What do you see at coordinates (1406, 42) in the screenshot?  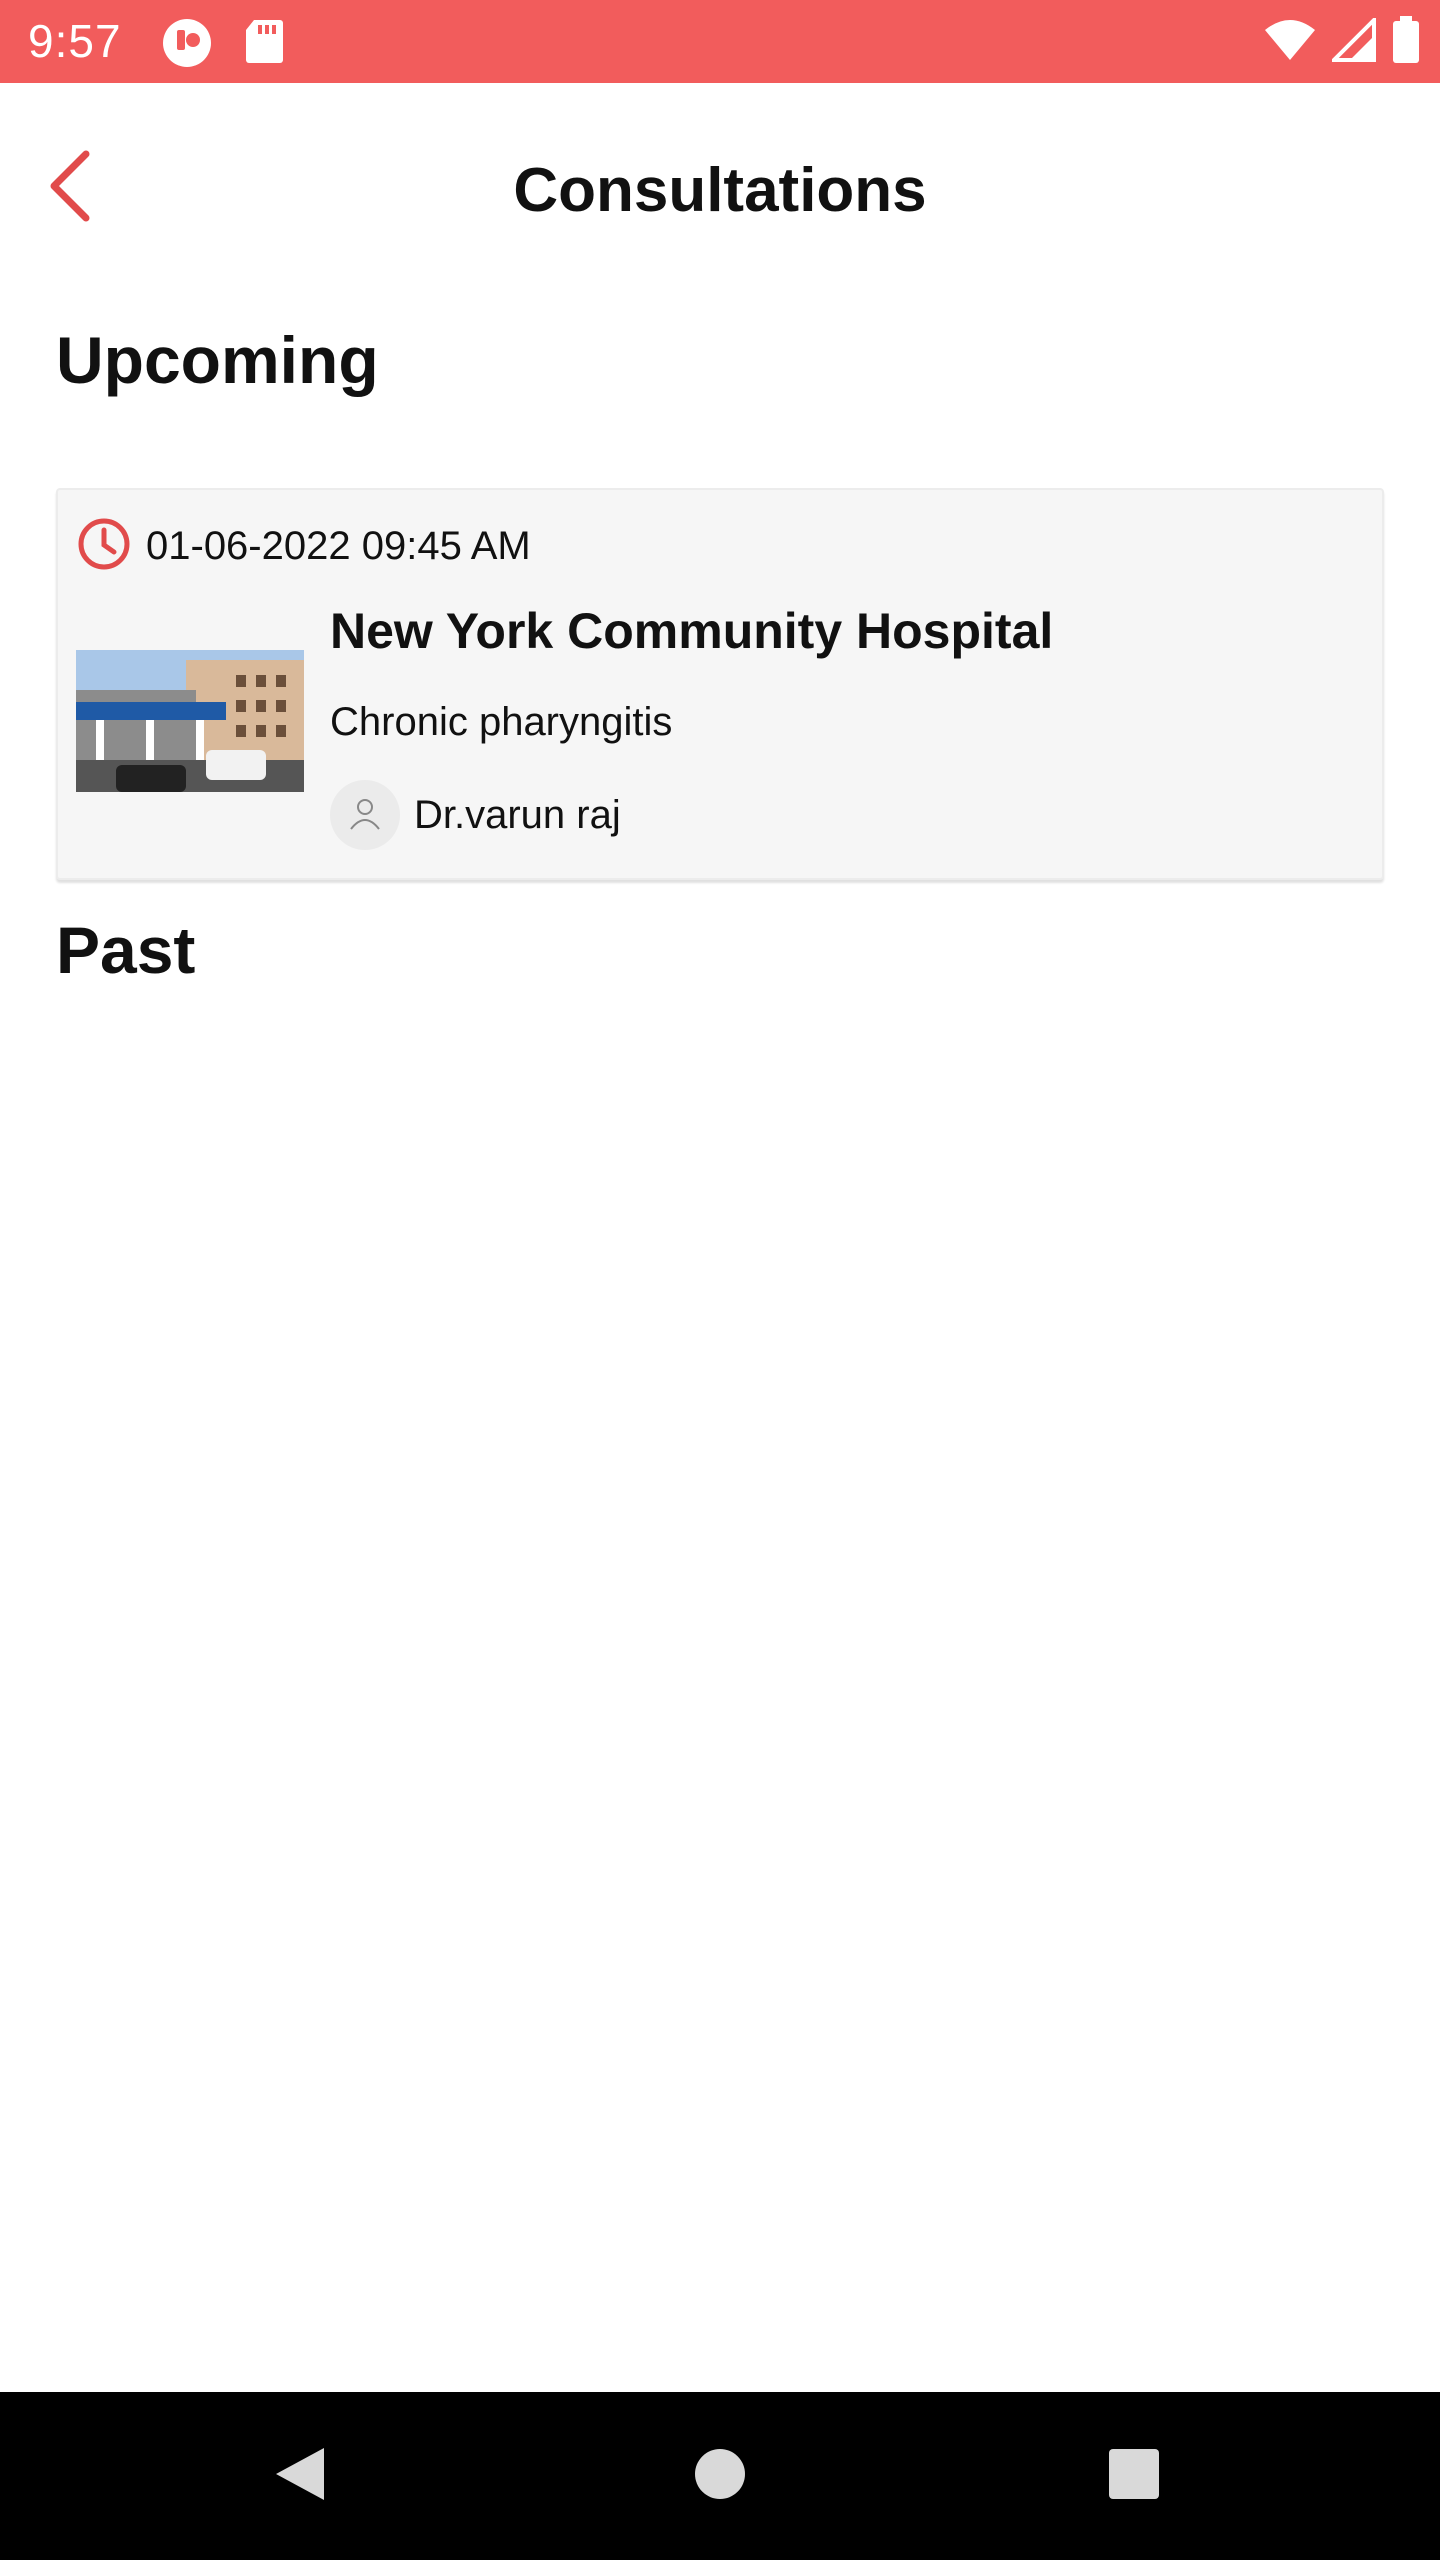 I see `battery-icon` at bounding box center [1406, 42].